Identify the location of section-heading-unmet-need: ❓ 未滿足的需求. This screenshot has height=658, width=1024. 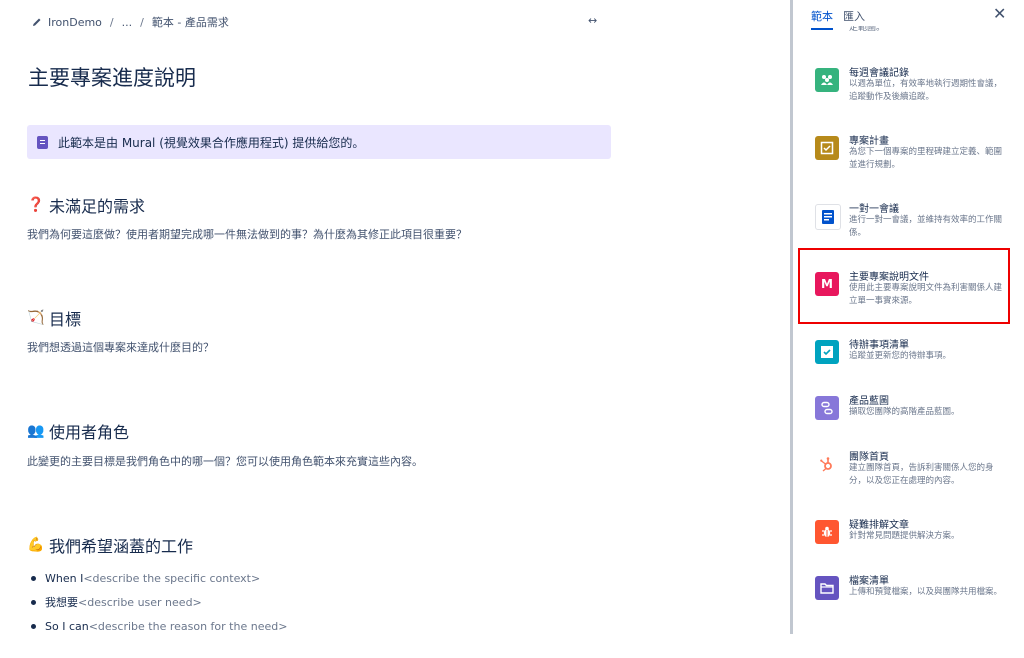
(86, 206).